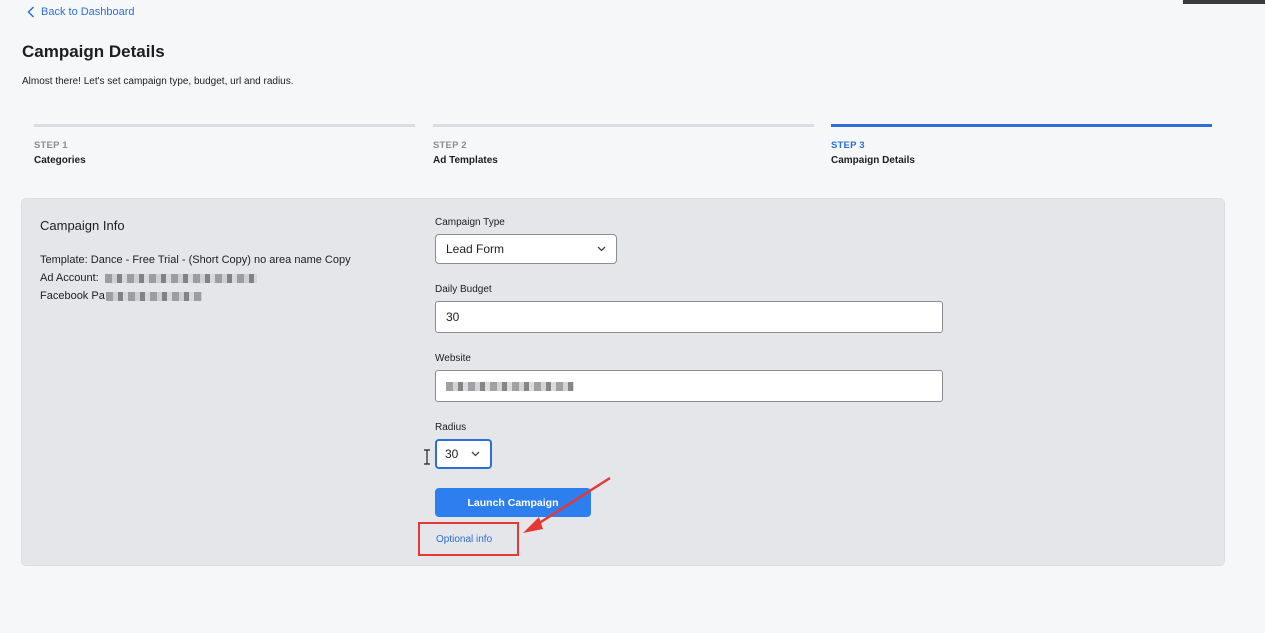  What do you see at coordinates (848, 145) in the screenshot?
I see `step-number: STEP 3` at bounding box center [848, 145].